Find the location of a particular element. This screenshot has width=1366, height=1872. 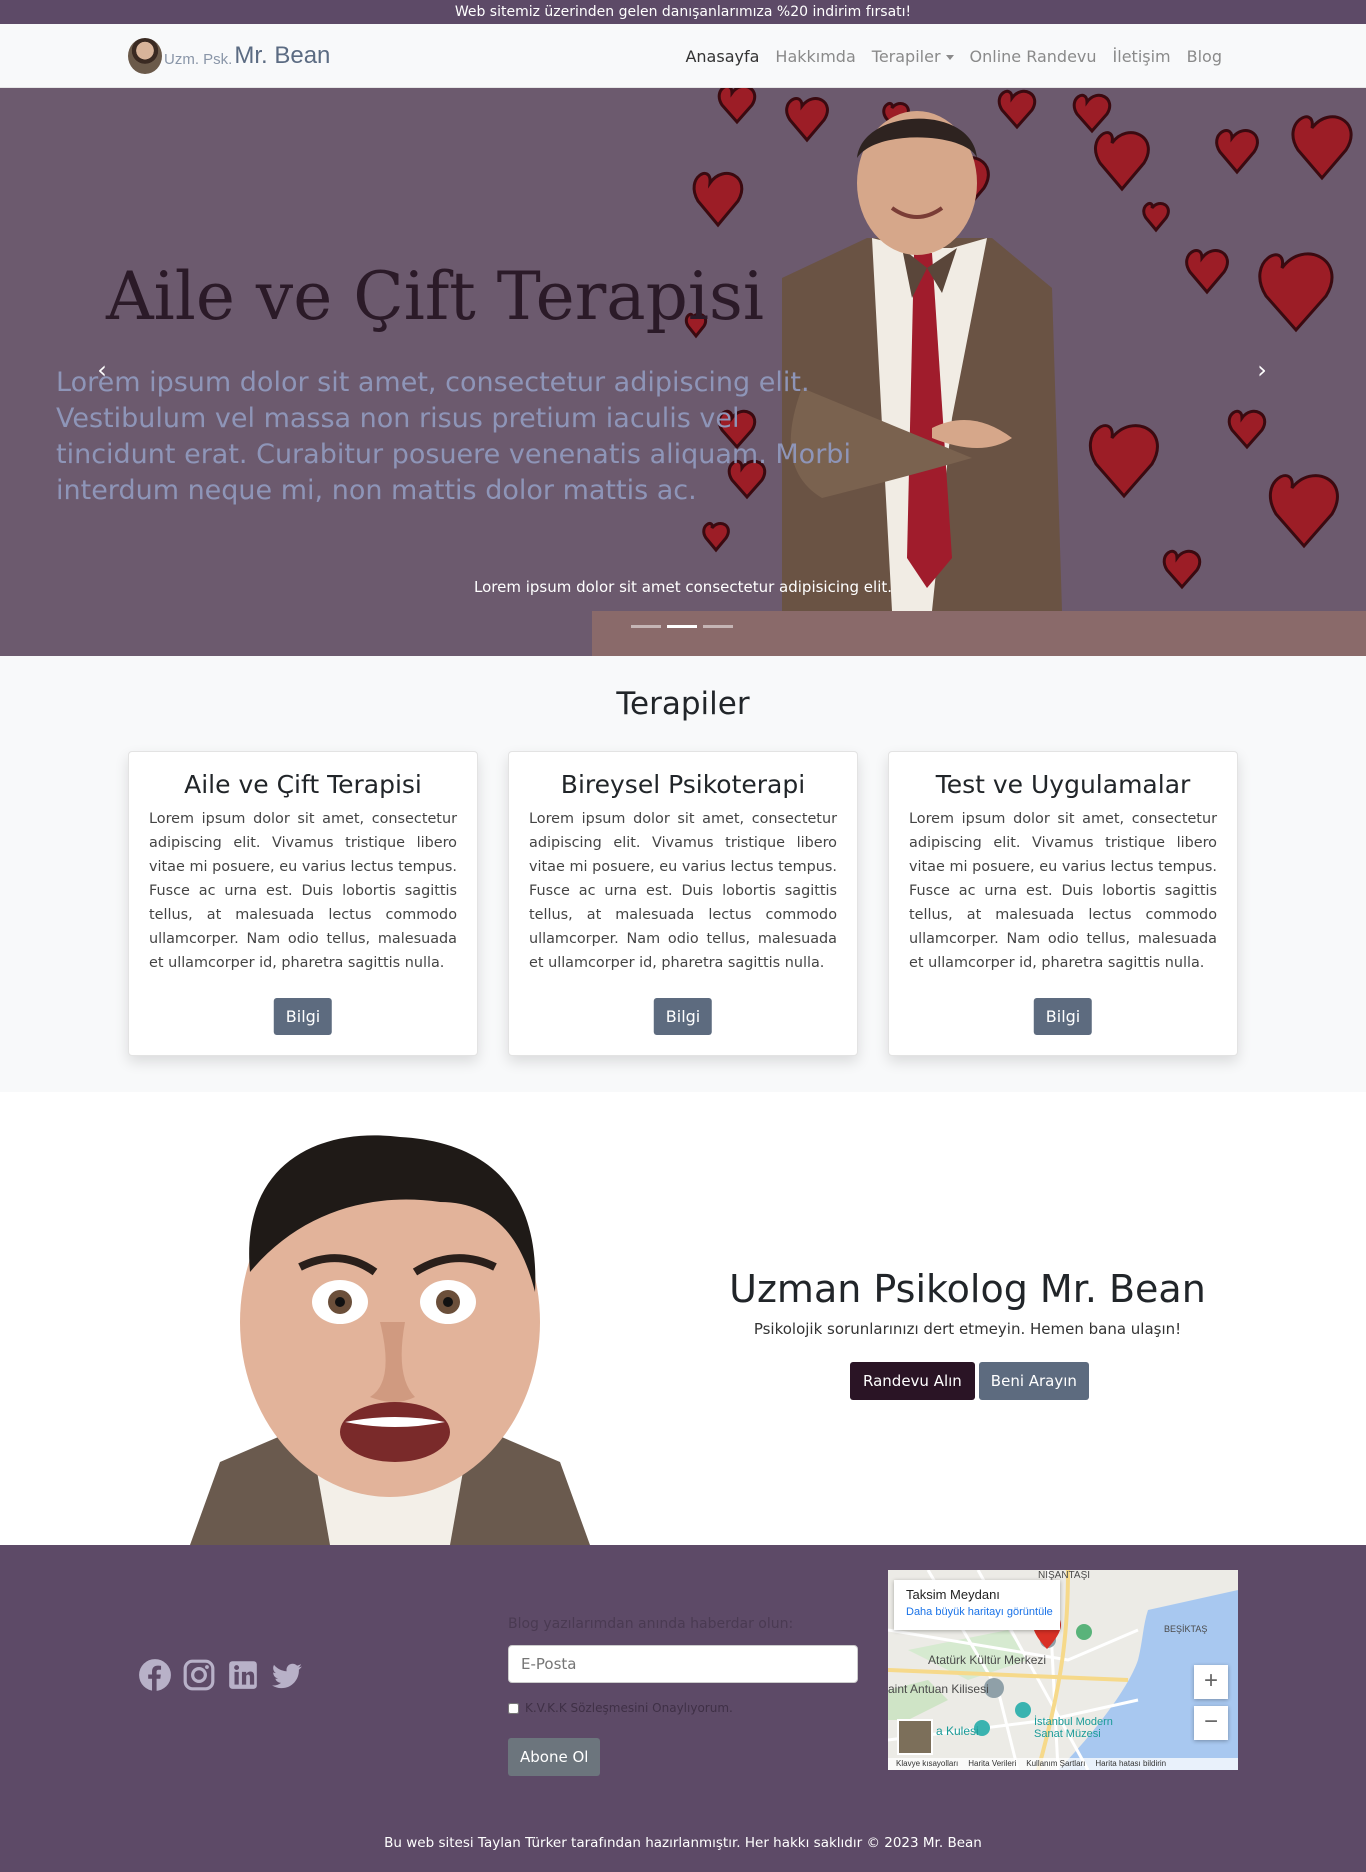

expert-actions: Randevu Alın Beni Arayın is located at coordinates (969, 1381).